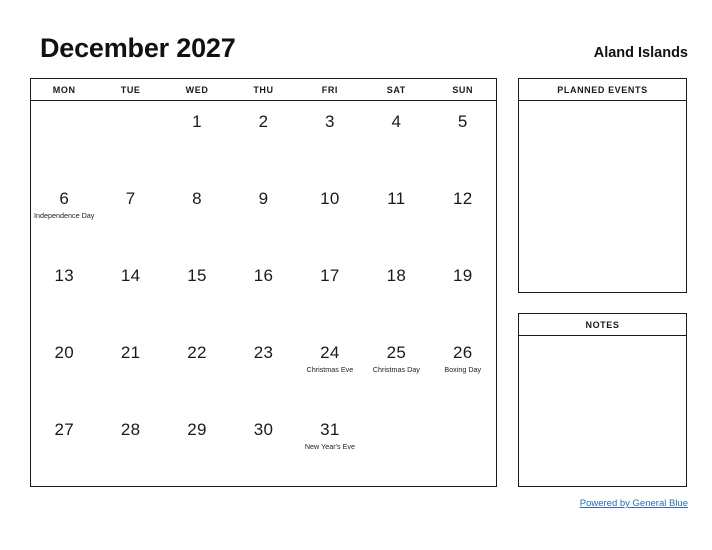 Image resolution: width=712 pixels, height=550 pixels. I want to click on calendar-day-cell: 20, so click(64, 370).